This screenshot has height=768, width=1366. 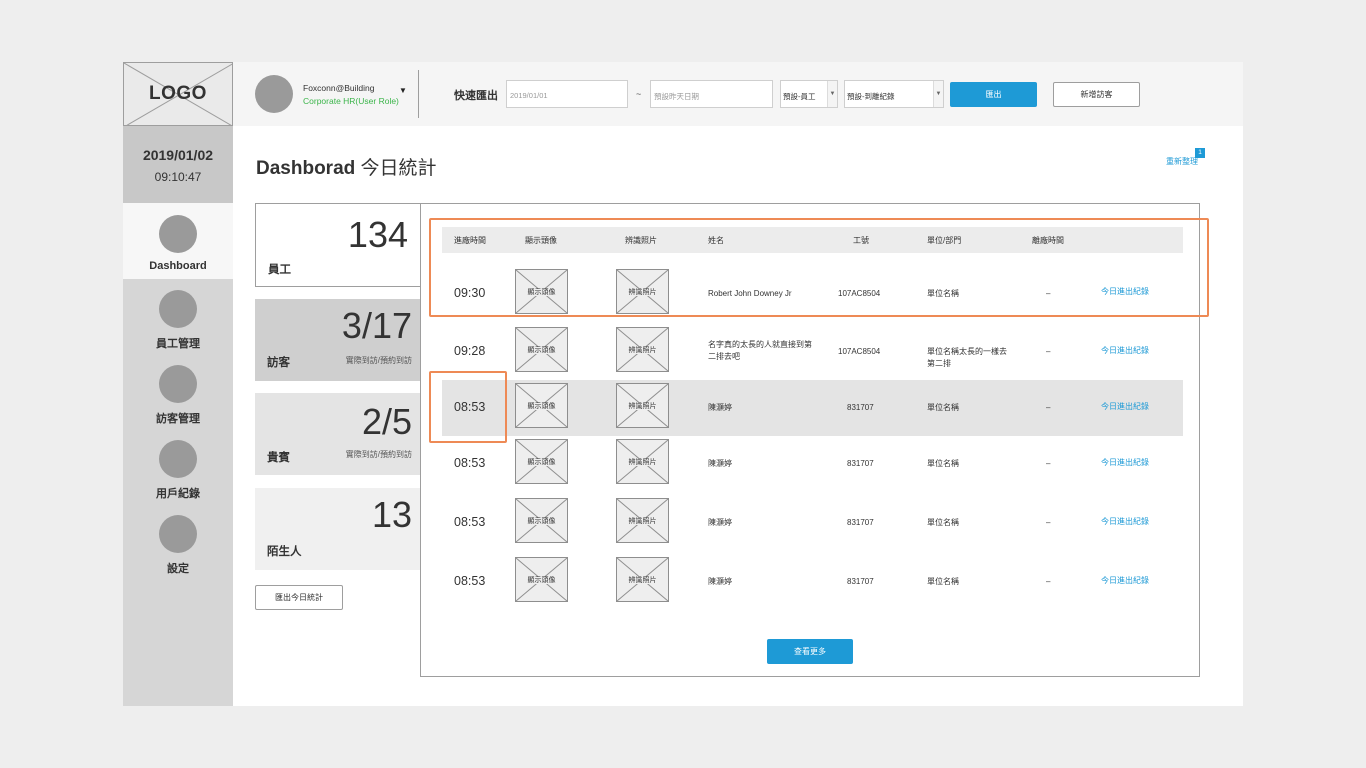 What do you see at coordinates (178, 384) in the screenshot?
I see `visitor-management-icon` at bounding box center [178, 384].